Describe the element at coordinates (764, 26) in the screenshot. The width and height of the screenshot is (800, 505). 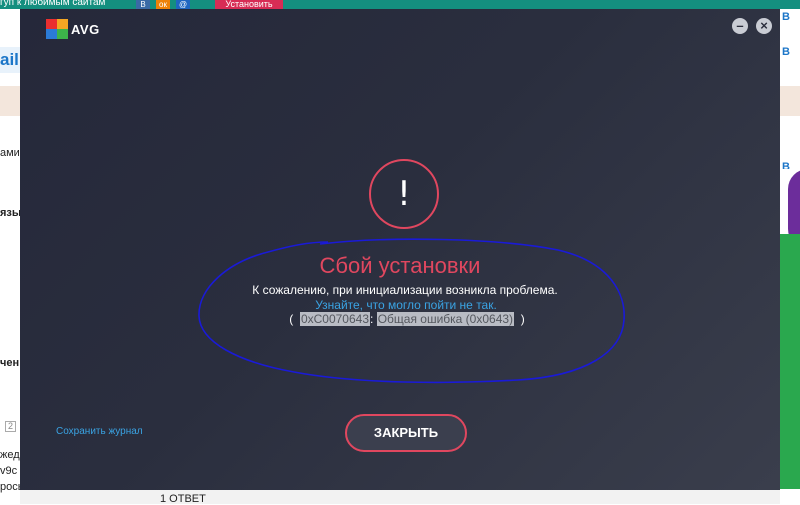
I see `close-button: ×` at that location.